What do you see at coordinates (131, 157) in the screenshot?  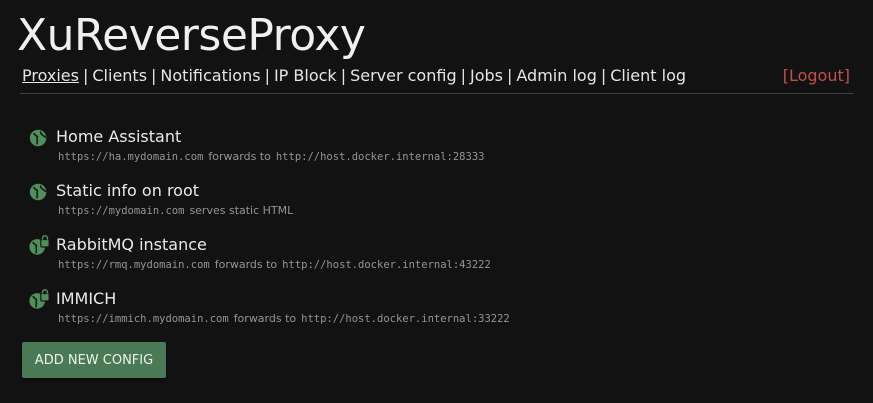 I see `proxy-source-url: https://ha.mydomain.com` at bounding box center [131, 157].